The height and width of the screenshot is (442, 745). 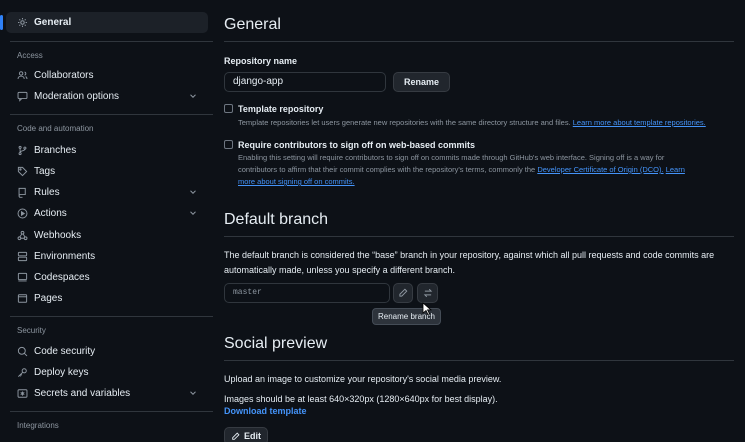 I want to click on sidebar-item-label: Rules, so click(x=47, y=192).